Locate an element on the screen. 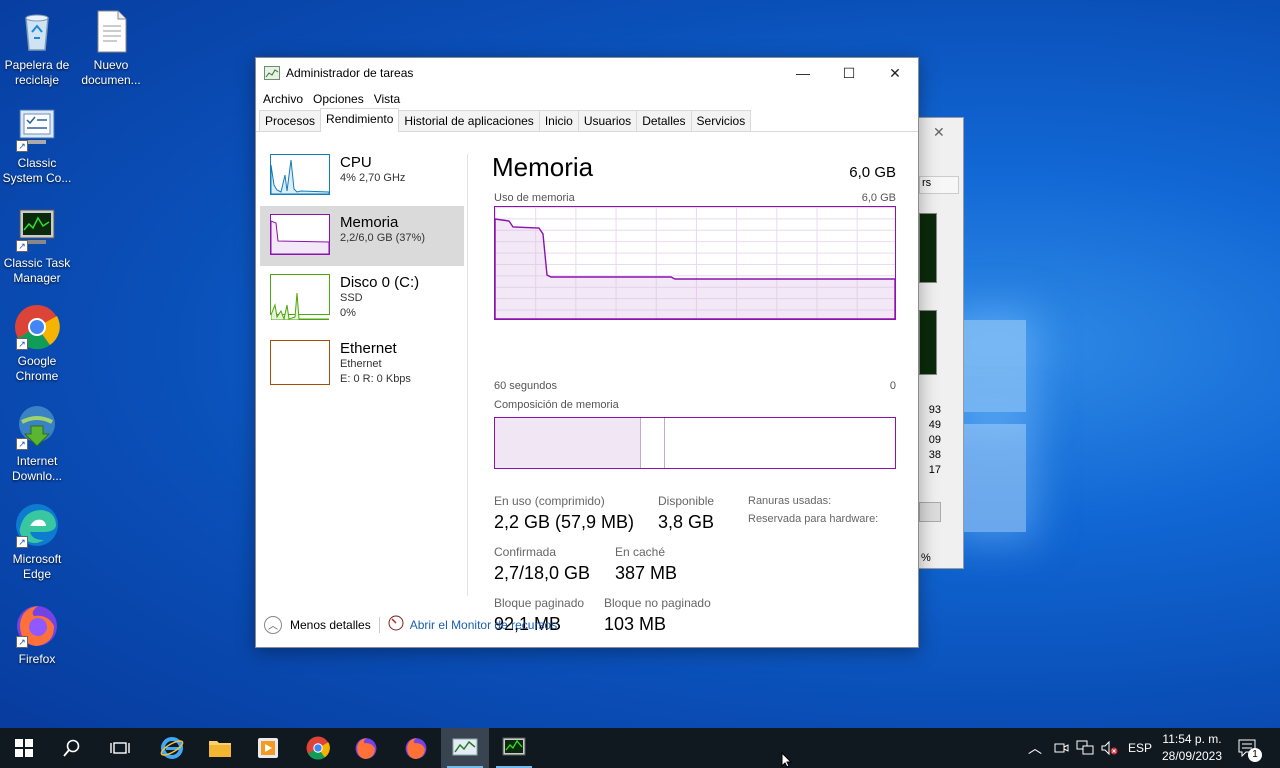 The width and height of the screenshot is (1280, 768). taskbar-chrome is located at coordinates (318, 748).